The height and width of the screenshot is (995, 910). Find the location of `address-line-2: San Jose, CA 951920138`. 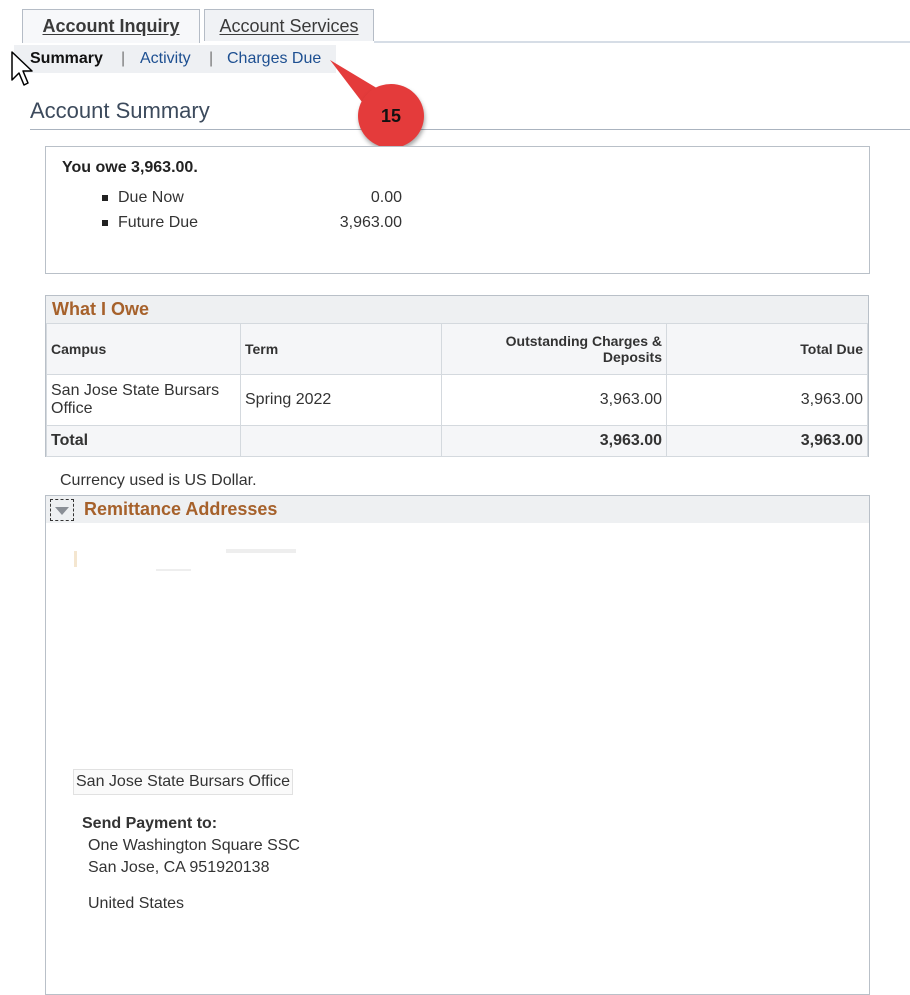

address-line-2: San Jose, CA 951920138 is located at coordinates (179, 867).